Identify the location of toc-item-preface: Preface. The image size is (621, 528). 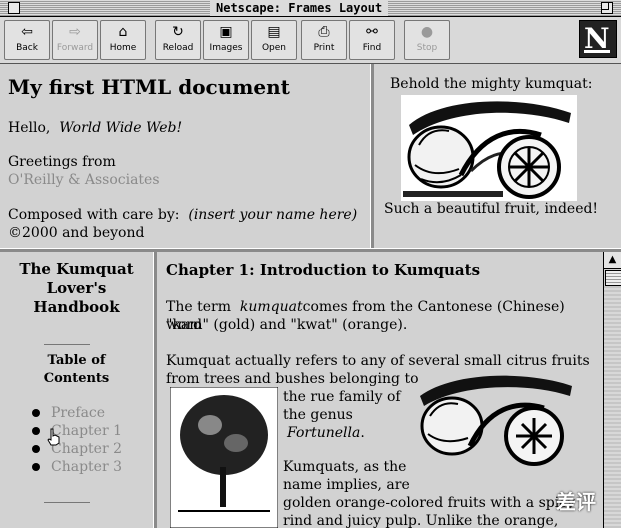
(68, 413).